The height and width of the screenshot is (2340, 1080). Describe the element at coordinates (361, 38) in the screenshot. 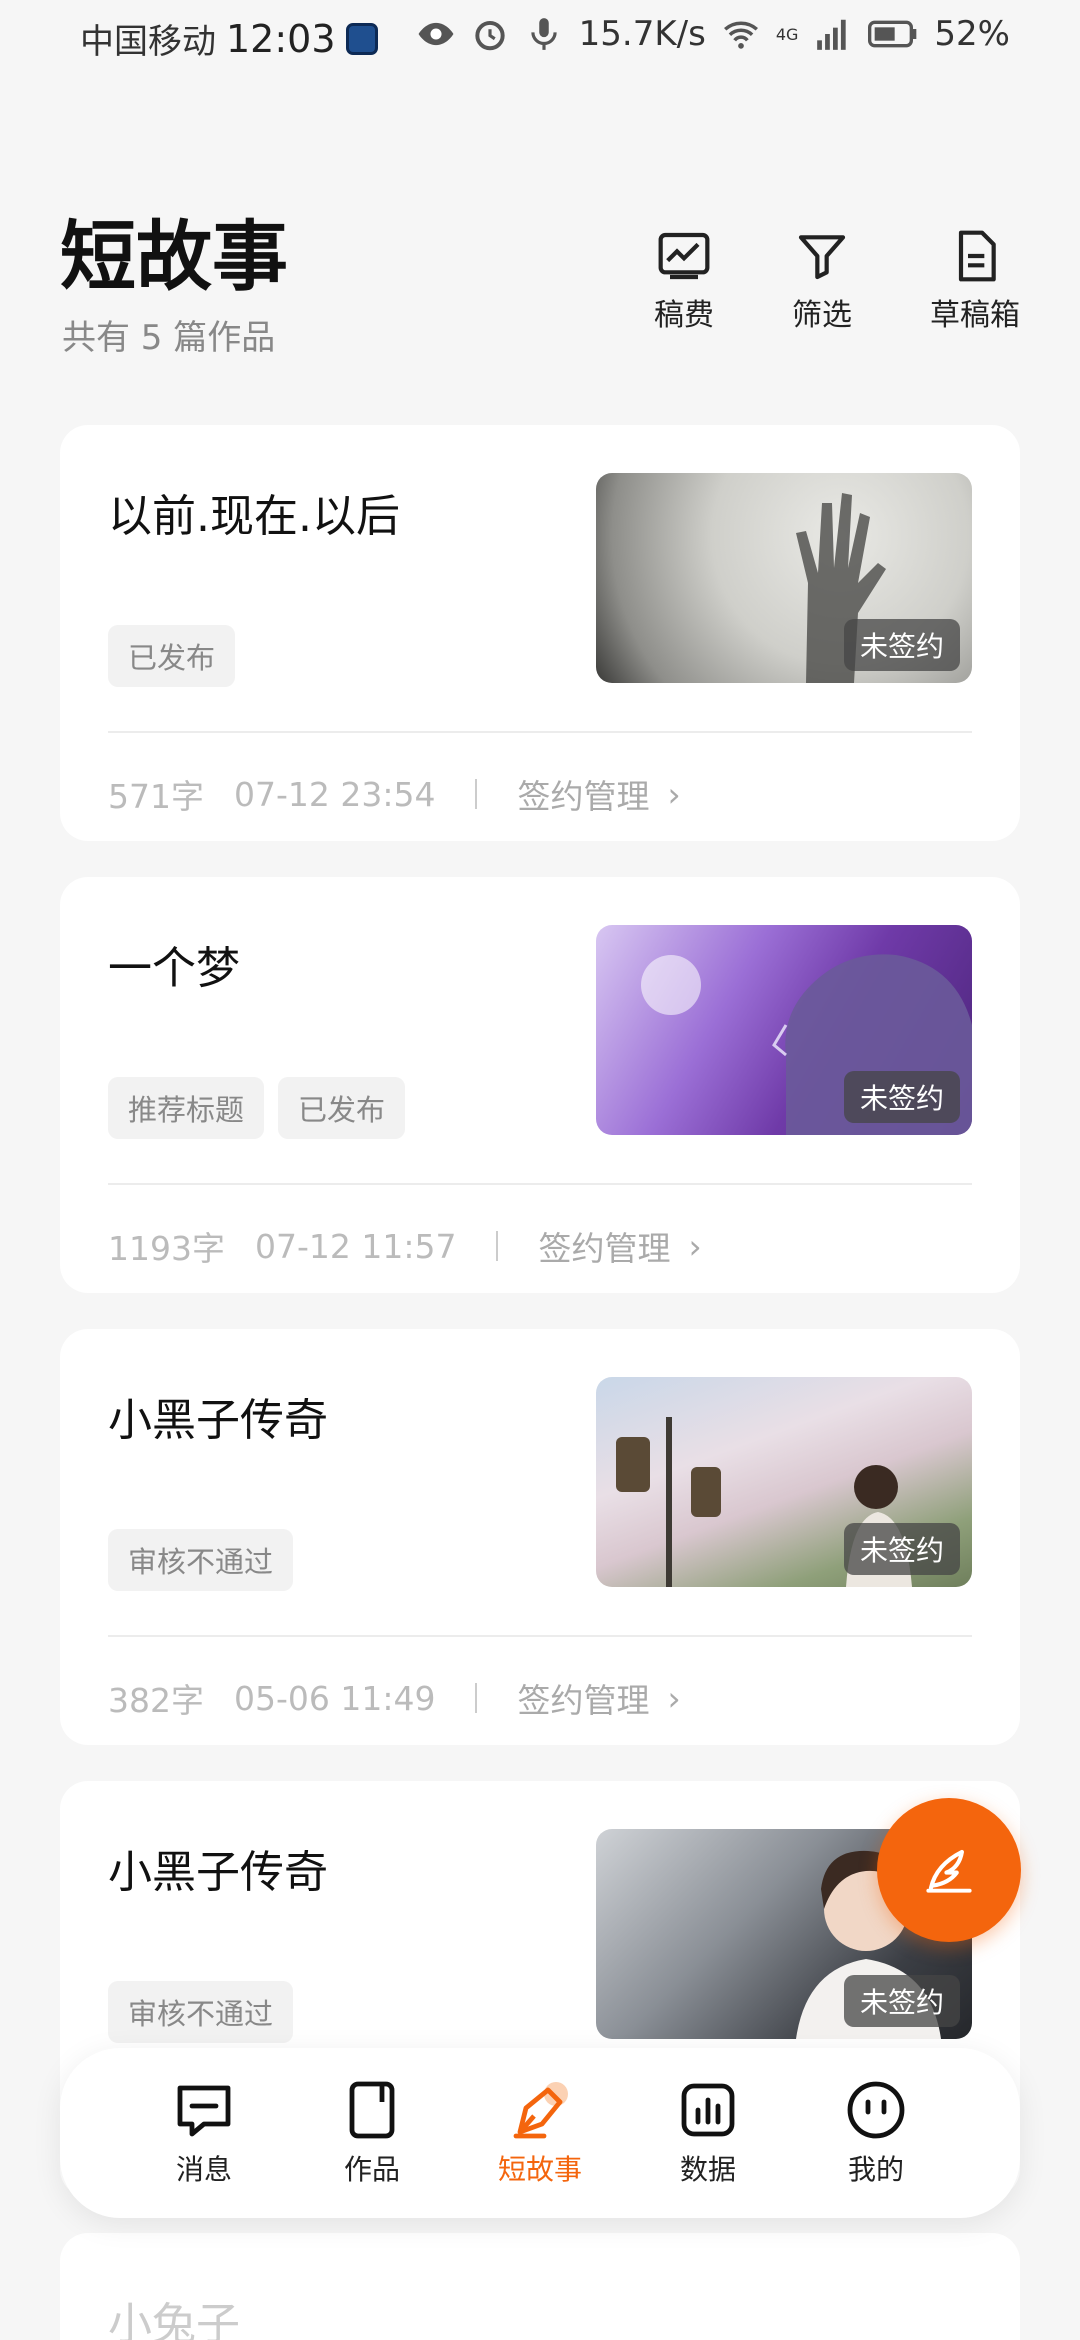

I see `app-notification-icon` at that location.